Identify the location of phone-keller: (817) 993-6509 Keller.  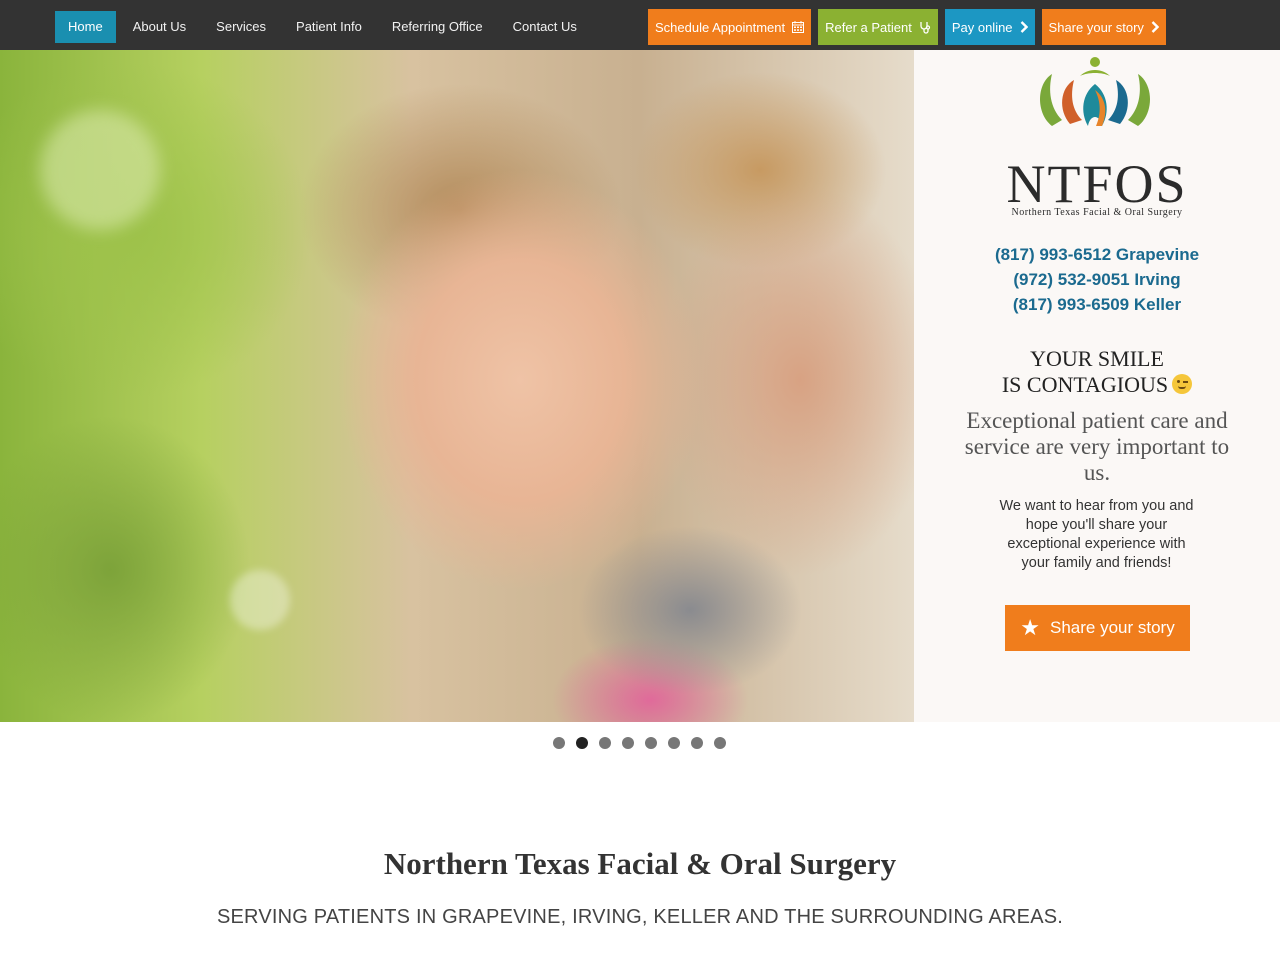
(1097, 304).